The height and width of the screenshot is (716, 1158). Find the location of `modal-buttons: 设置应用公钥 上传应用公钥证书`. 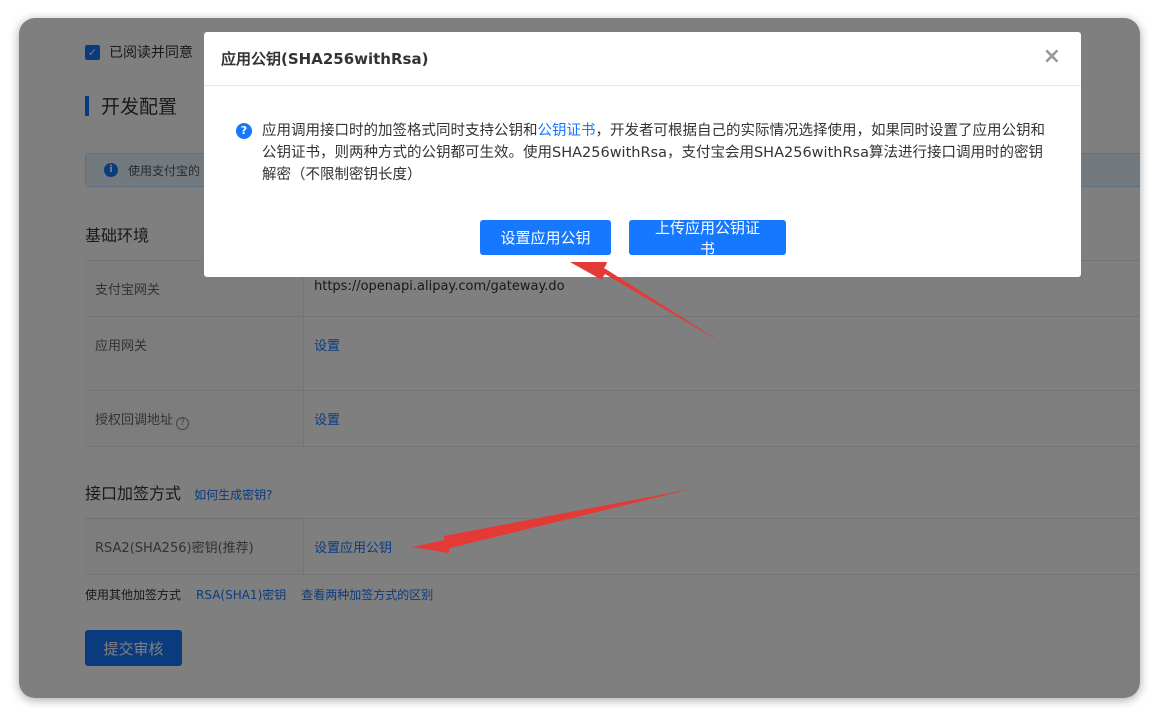

modal-buttons: 设置应用公钥 上传应用公钥证书 is located at coordinates (633, 239).